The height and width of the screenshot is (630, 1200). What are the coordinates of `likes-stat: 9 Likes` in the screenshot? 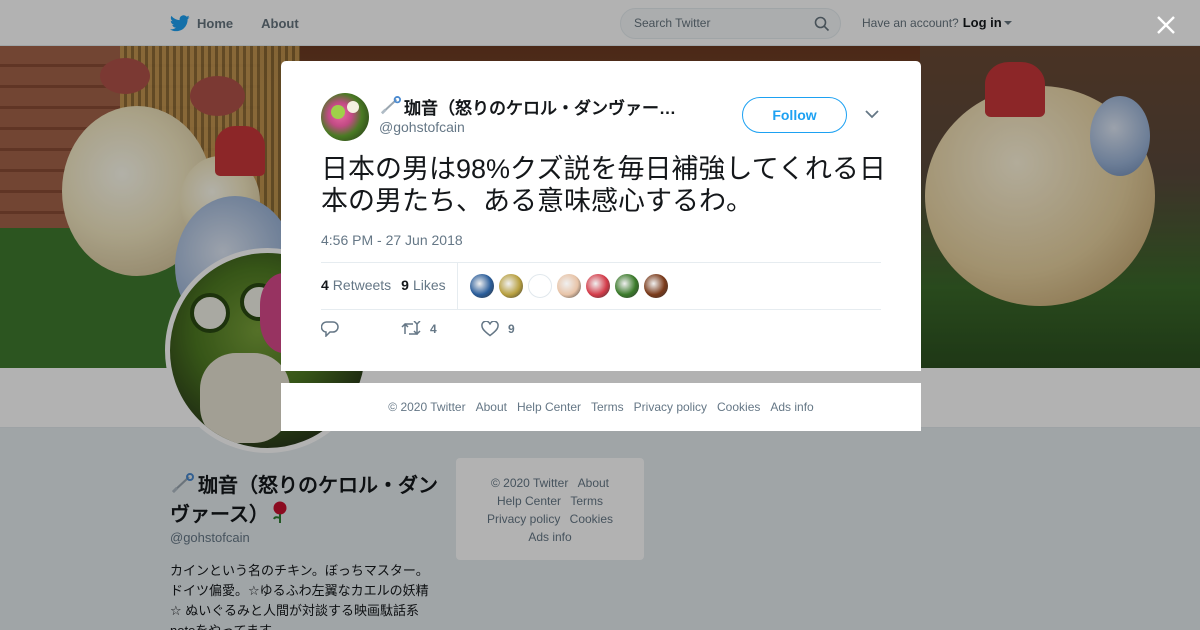 It's located at (423, 285).